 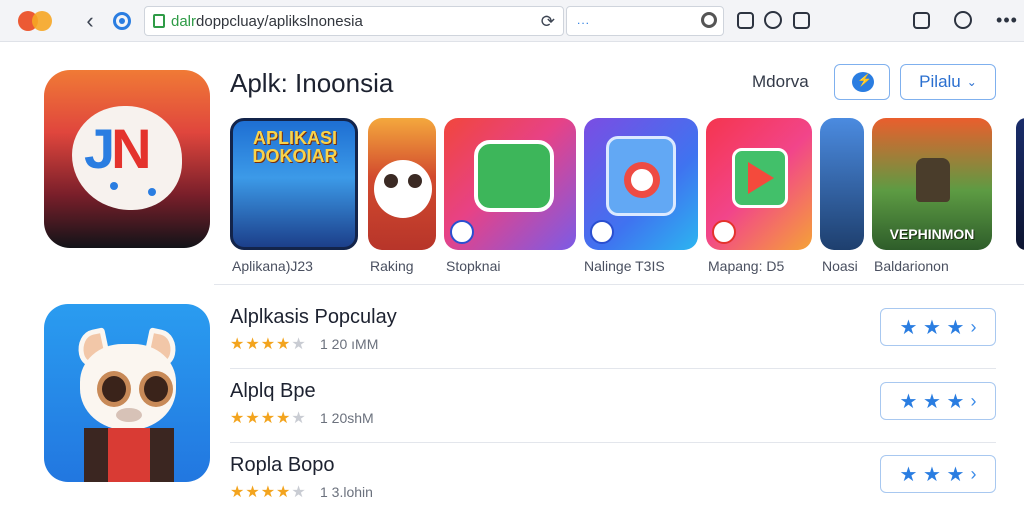 I want to click on featured-app-label: Nalinge T3IS, so click(x=624, y=266).